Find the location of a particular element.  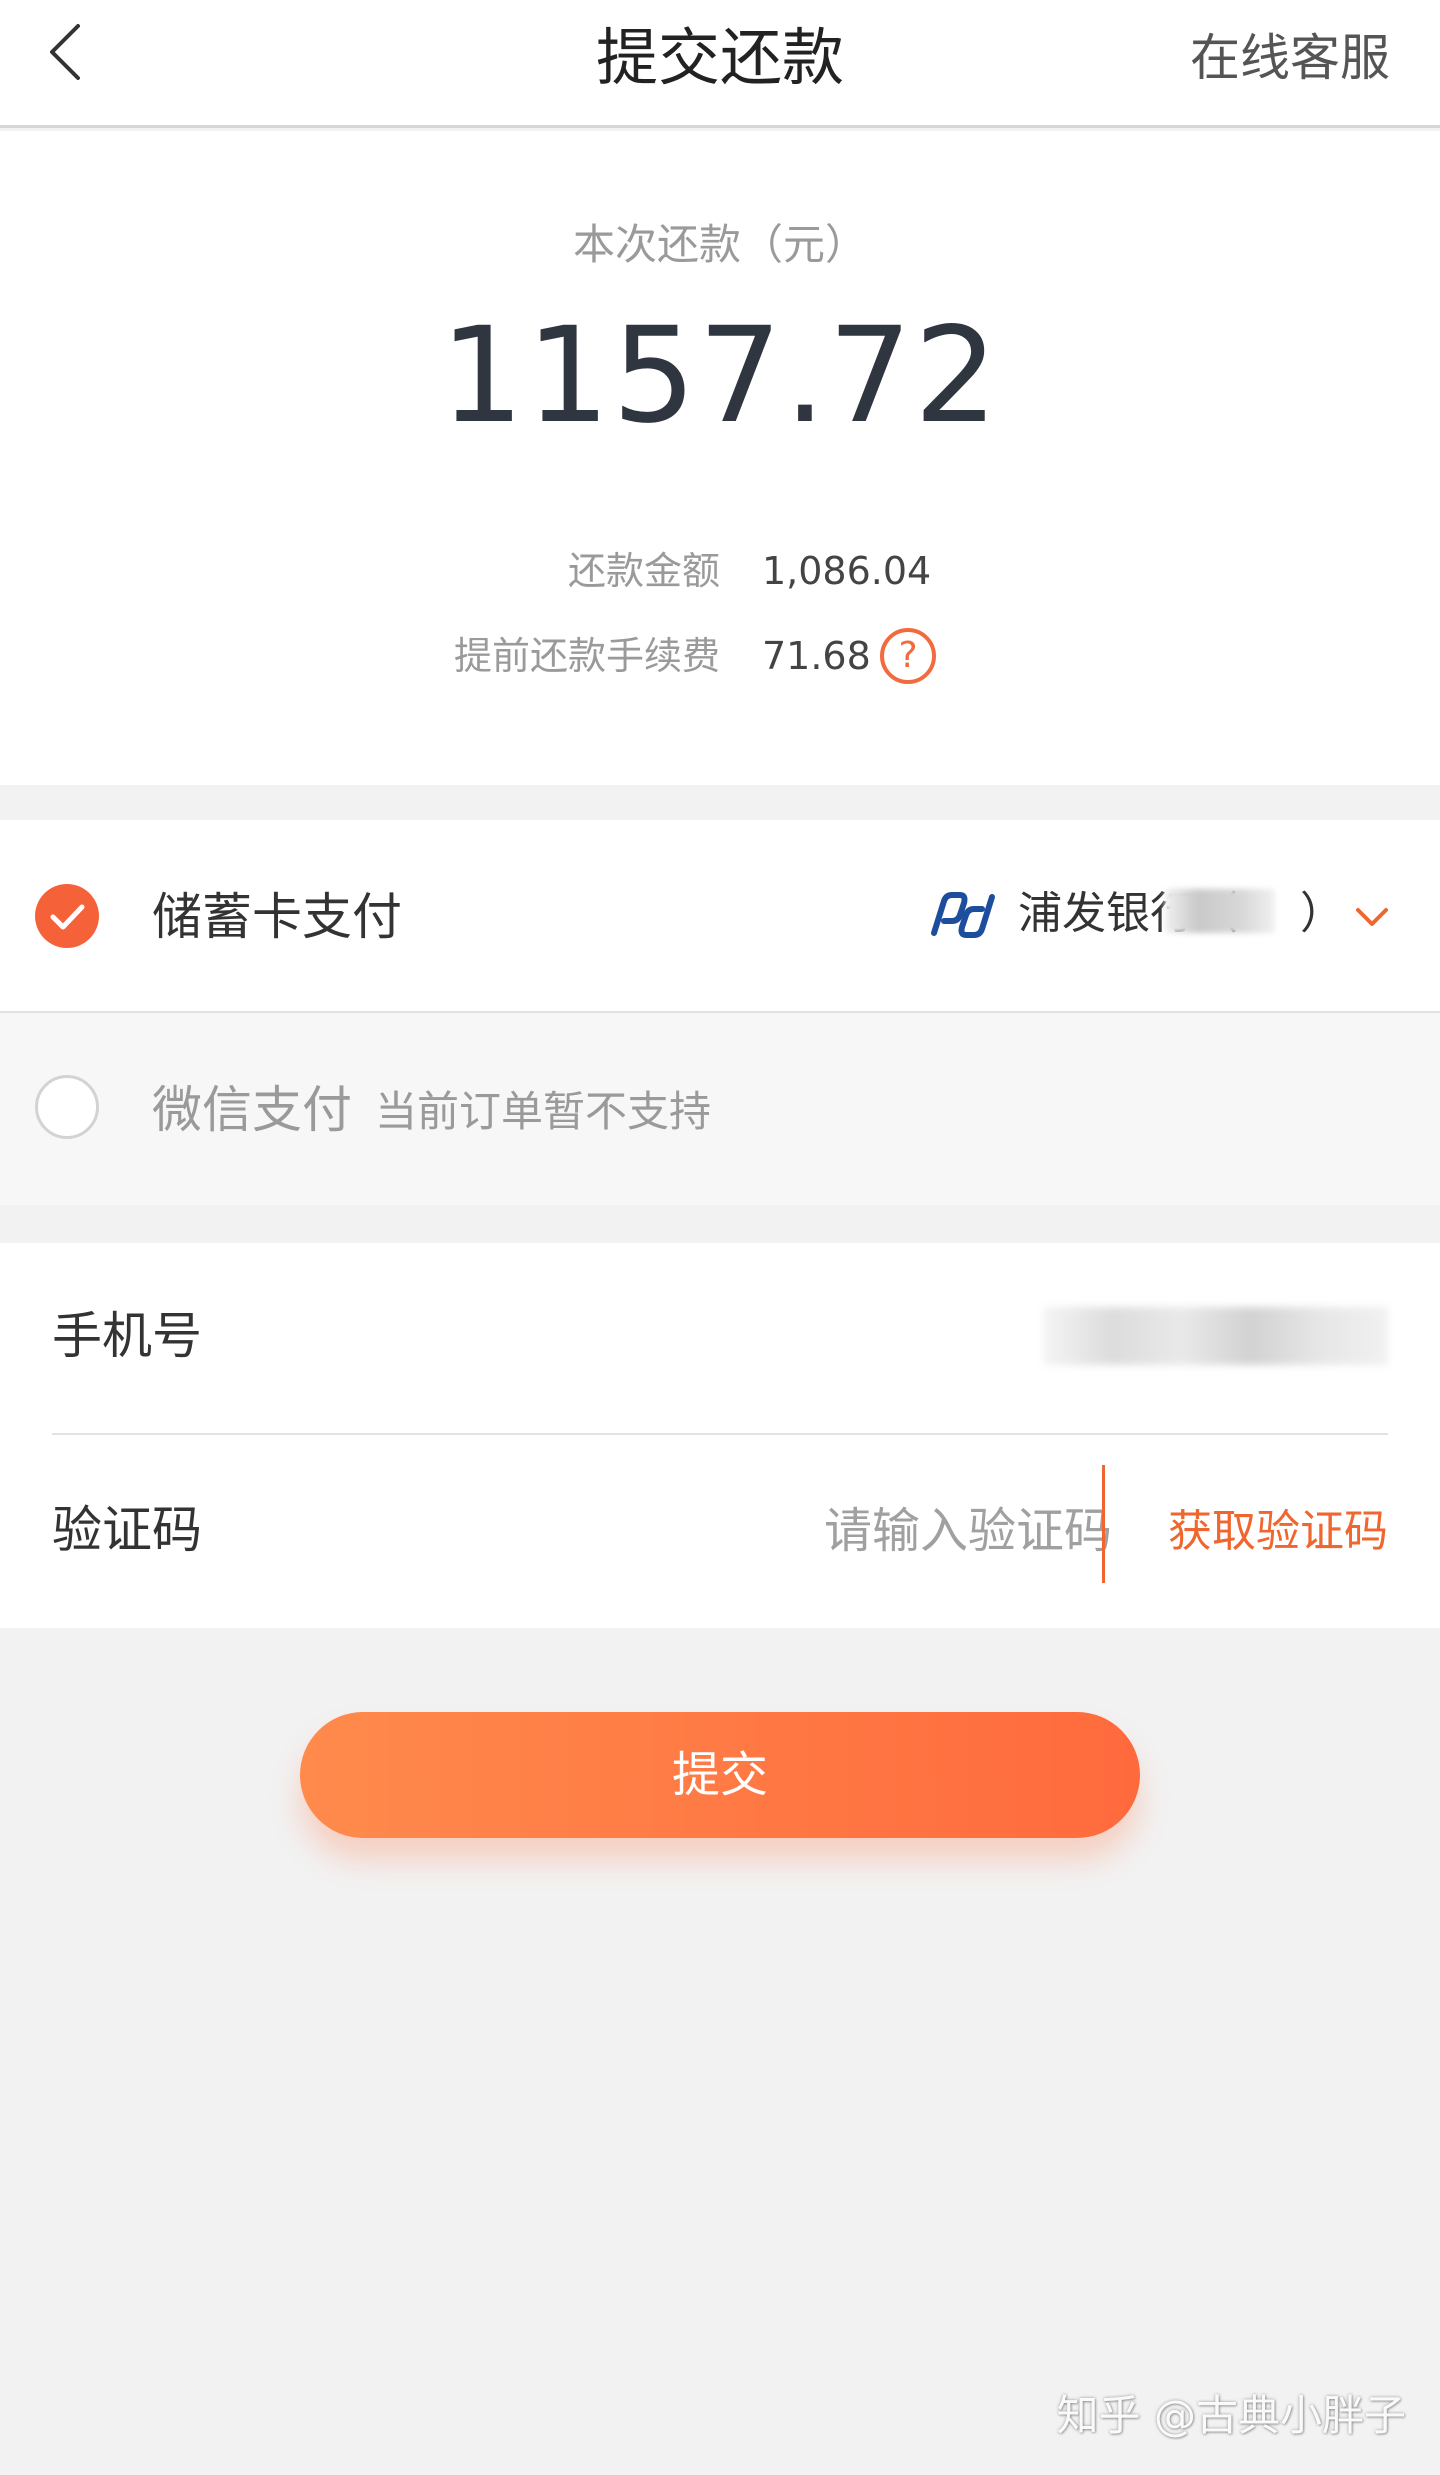

divider is located at coordinates (1103, 1524).